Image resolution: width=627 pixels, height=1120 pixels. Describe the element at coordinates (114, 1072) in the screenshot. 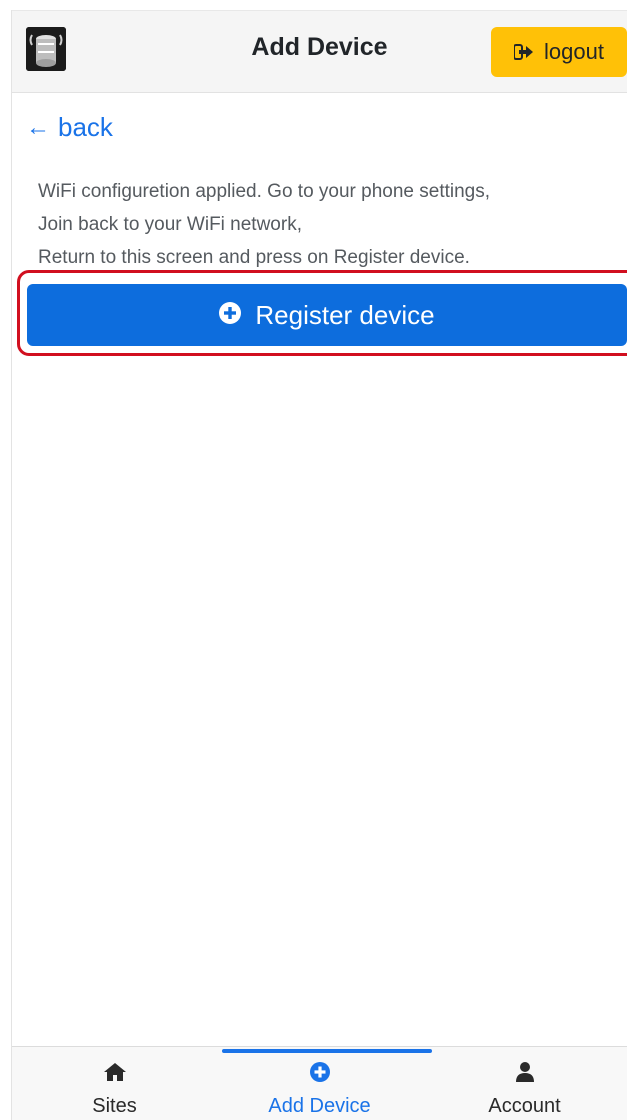

I see `home-icon` at that location.